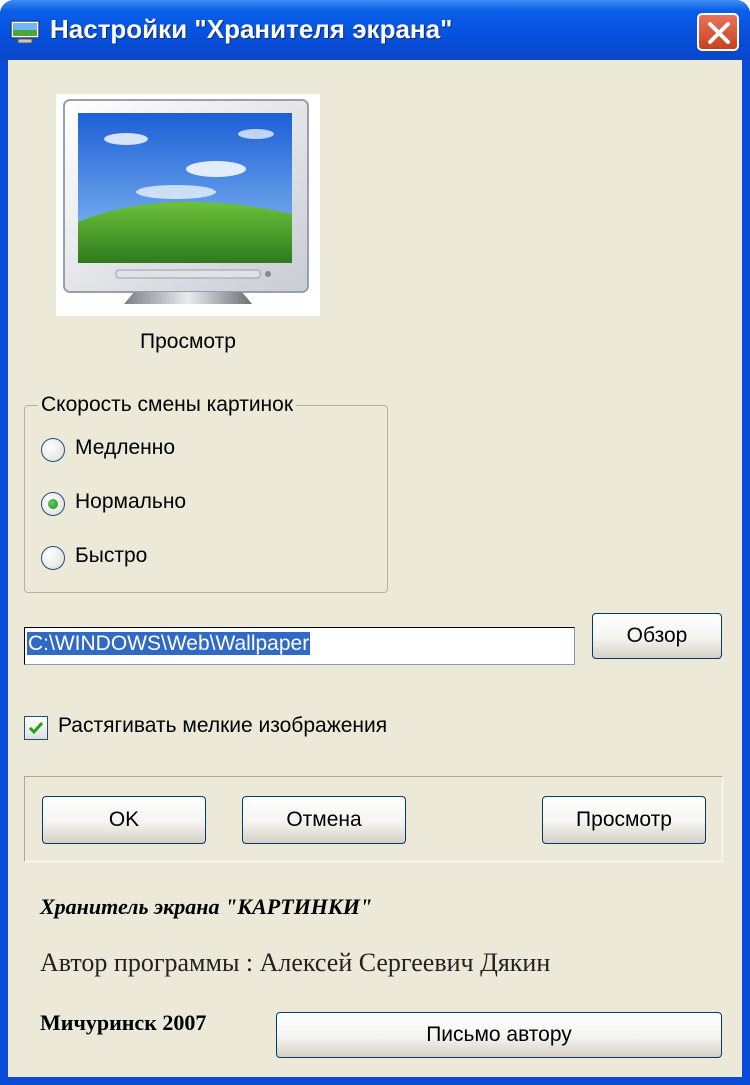 The height and width of the screenshot is (1085, 750). I want to click on radio-normal-button, so click(53, 504).